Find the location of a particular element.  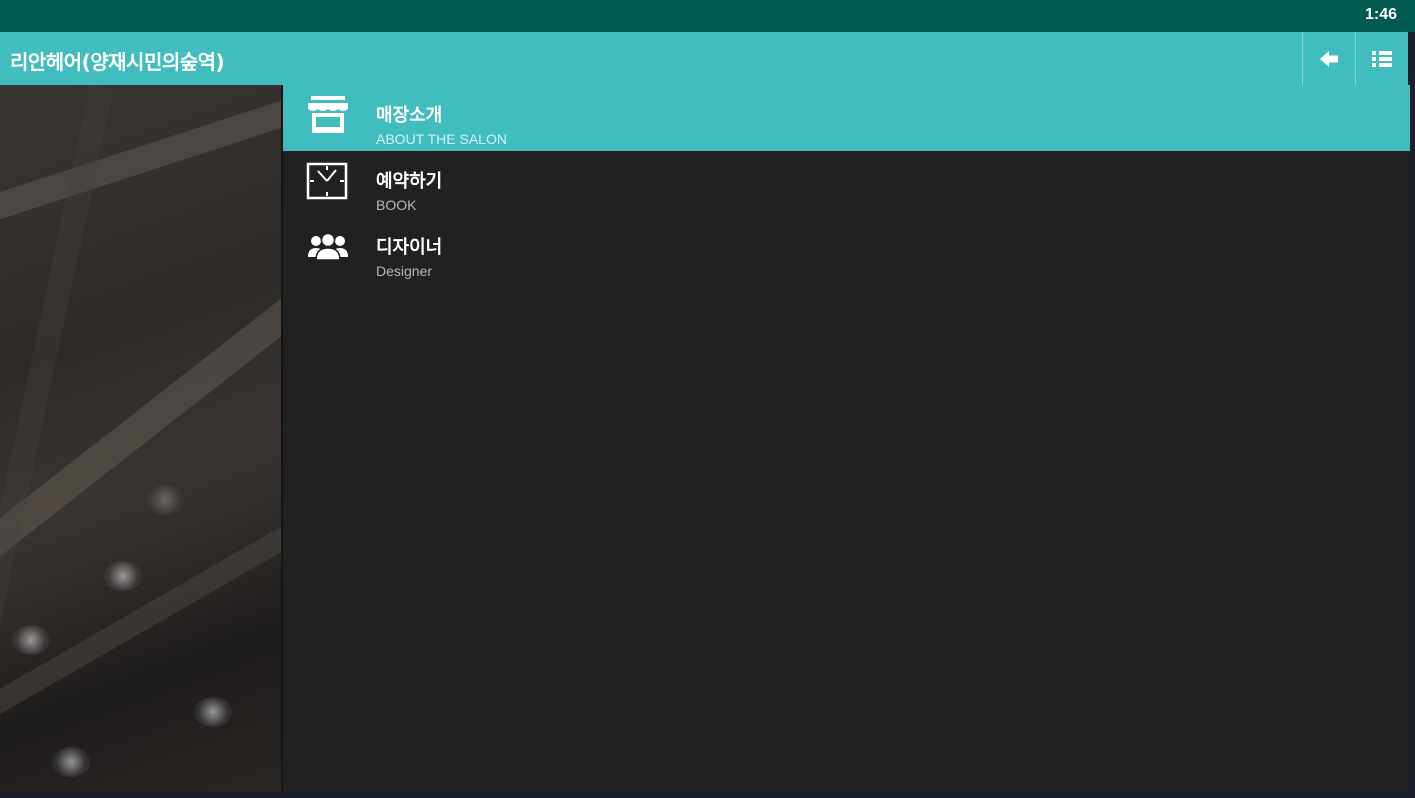

storefront-icon is located at coordinates (328, 114).